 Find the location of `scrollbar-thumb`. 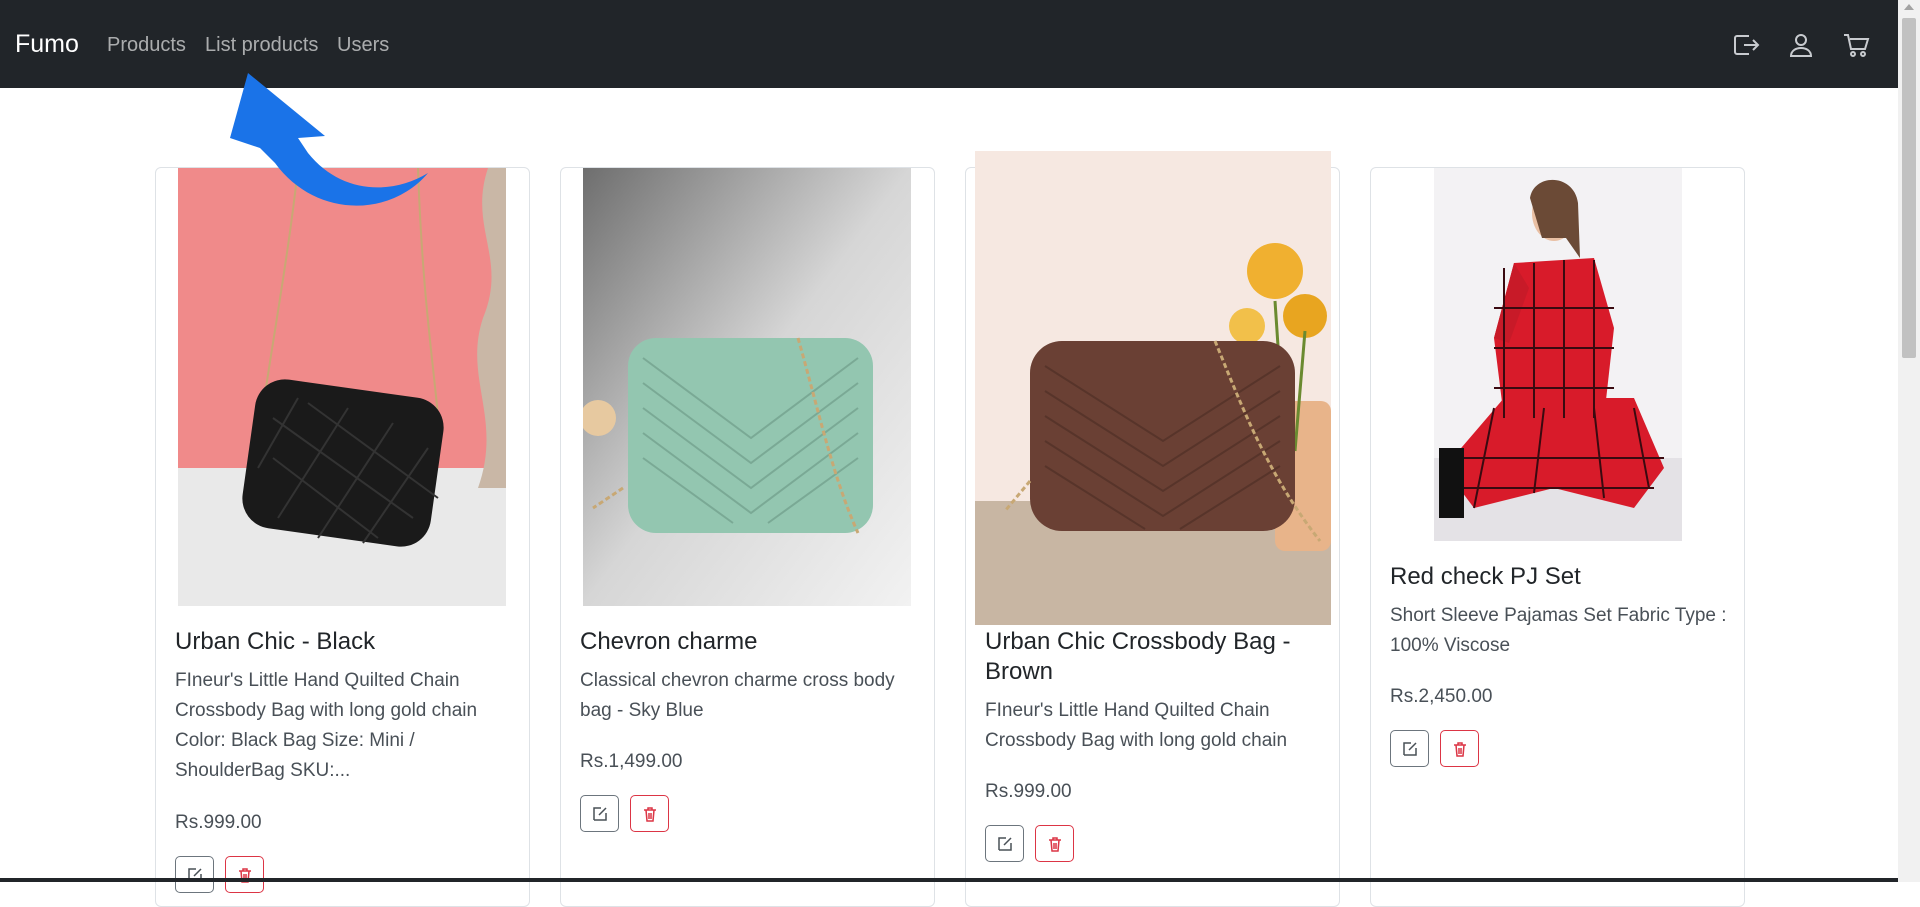

scrollbar-thumb is located at coordinates (1909, 188).